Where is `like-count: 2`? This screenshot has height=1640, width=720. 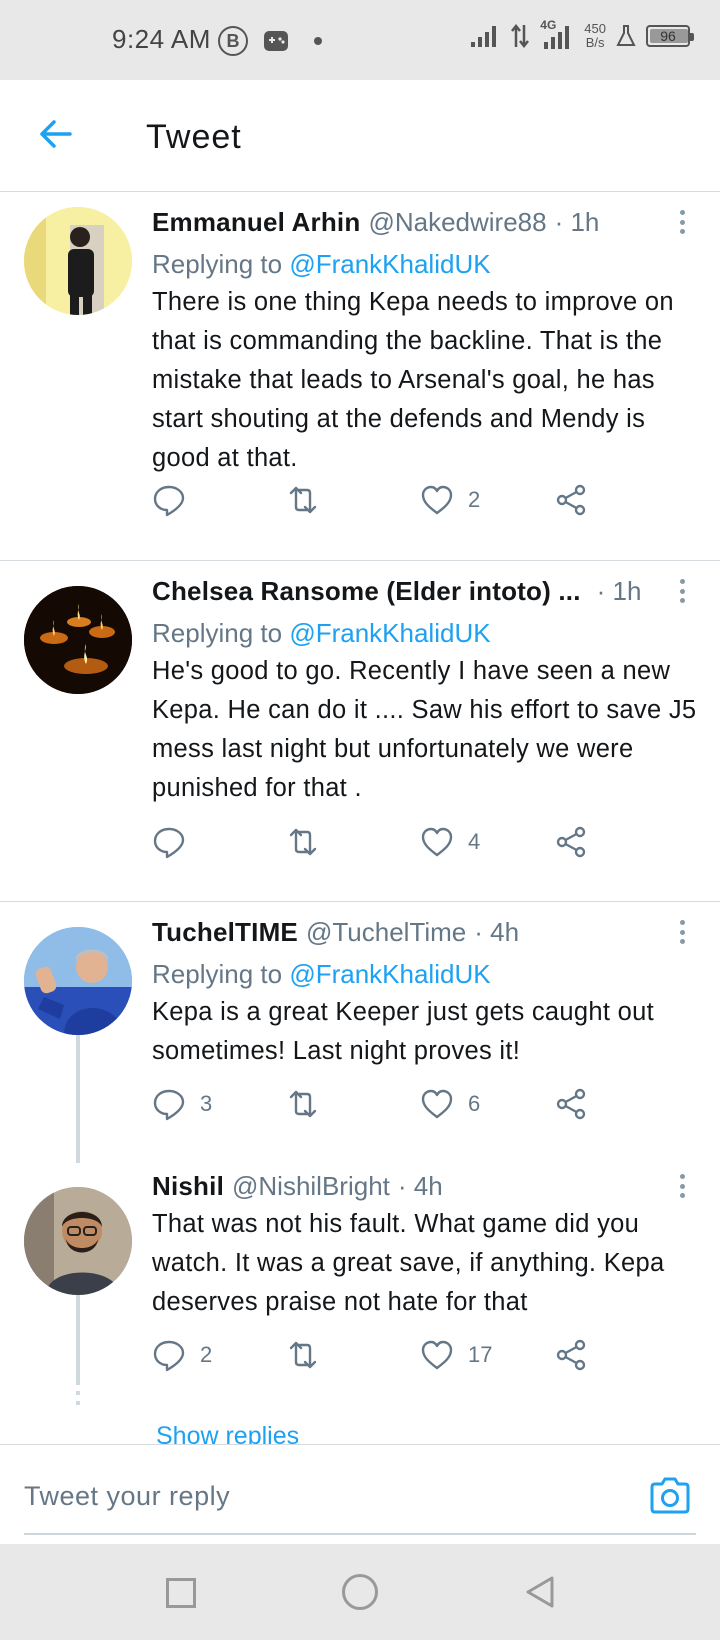
like-count: 2 is located at coordinates (474, 499).